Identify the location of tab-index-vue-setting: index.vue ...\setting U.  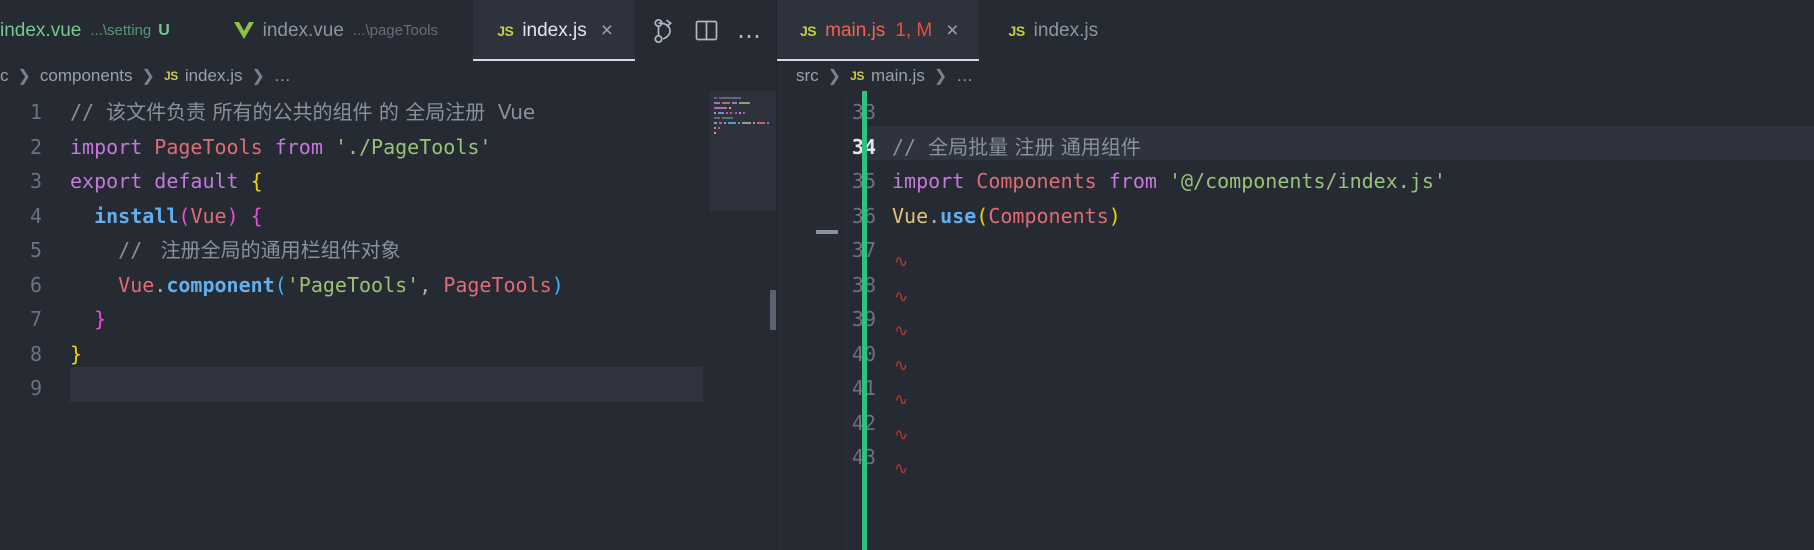
(92, 30).